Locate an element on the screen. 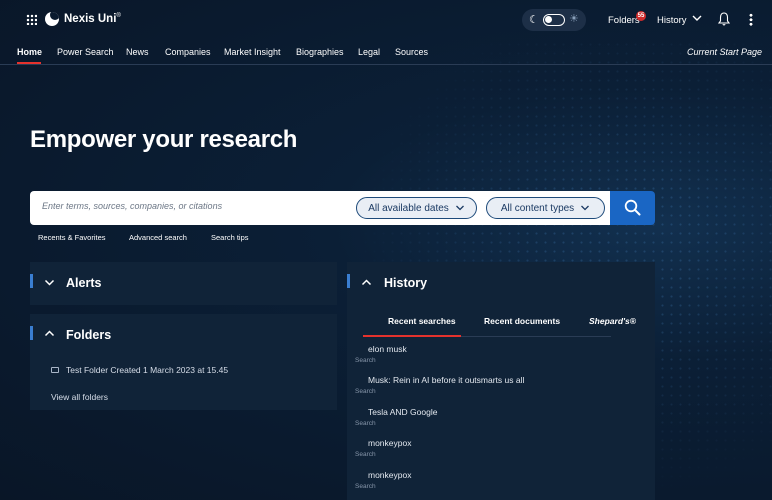 The image size is (772, 500). folder-icon is located at coordinates (55, 370).